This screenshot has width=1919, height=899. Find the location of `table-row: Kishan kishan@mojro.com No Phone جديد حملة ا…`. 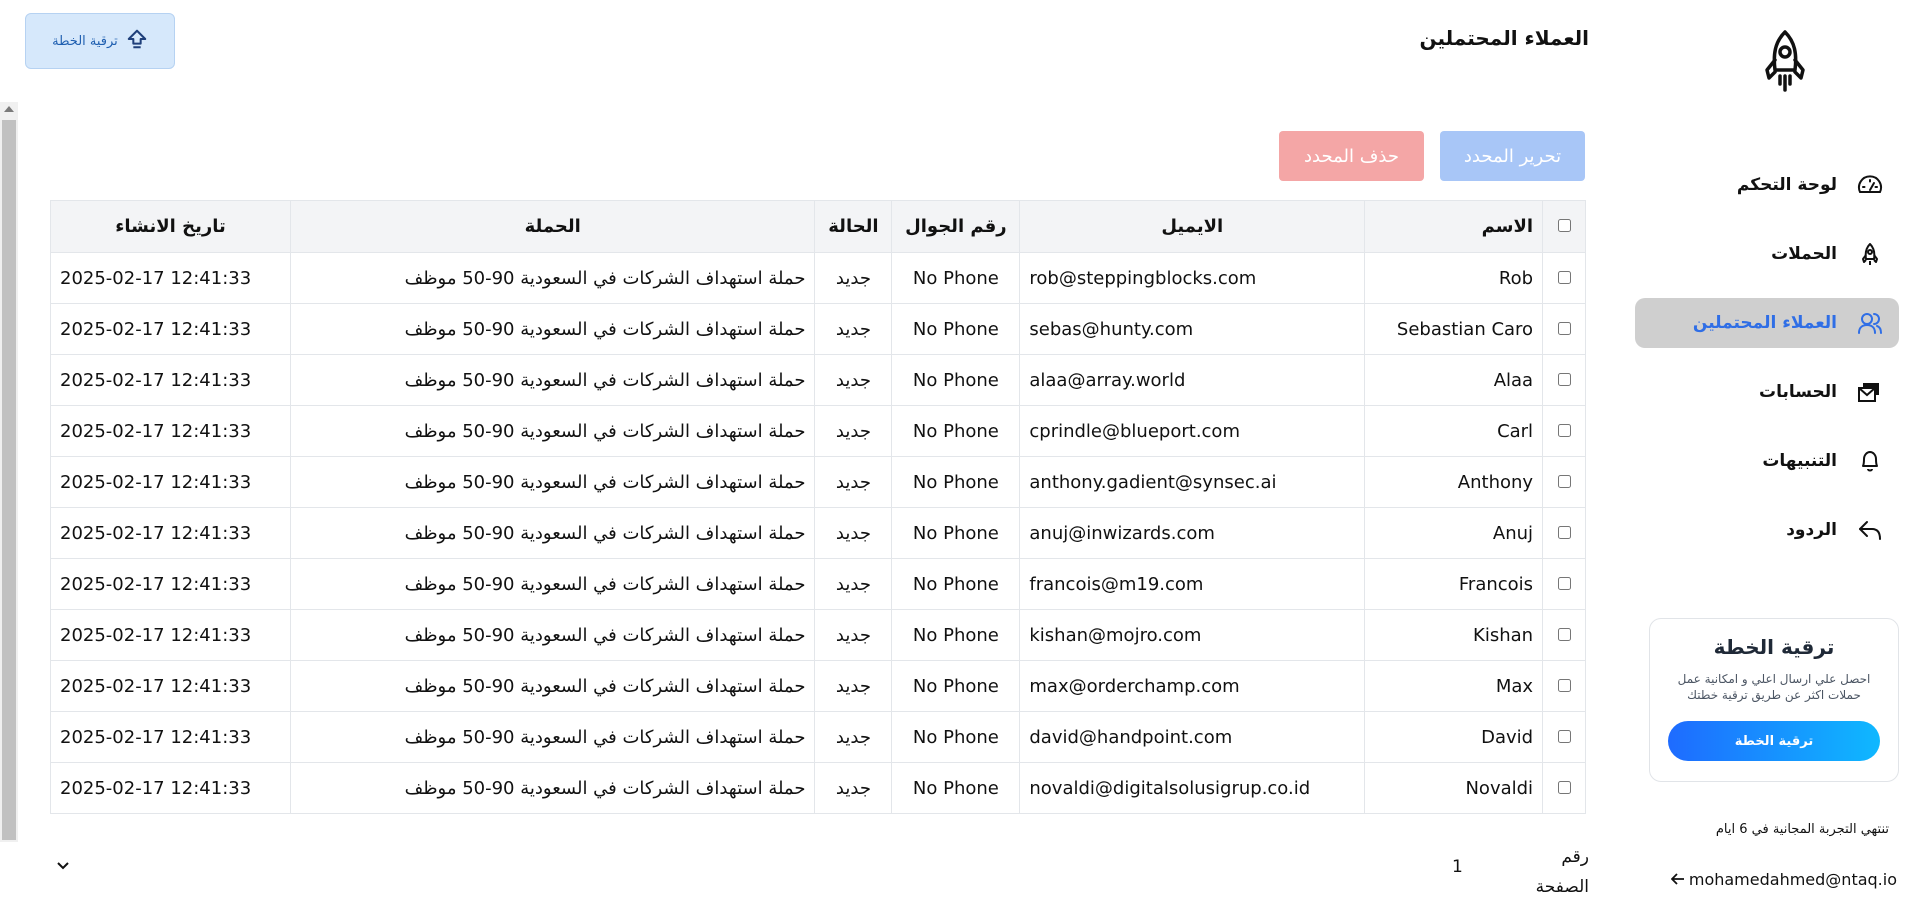

table-row: Kishan kishan@mojro.com No Phone جديد حملة ا… is located at coordinates (818, 635).